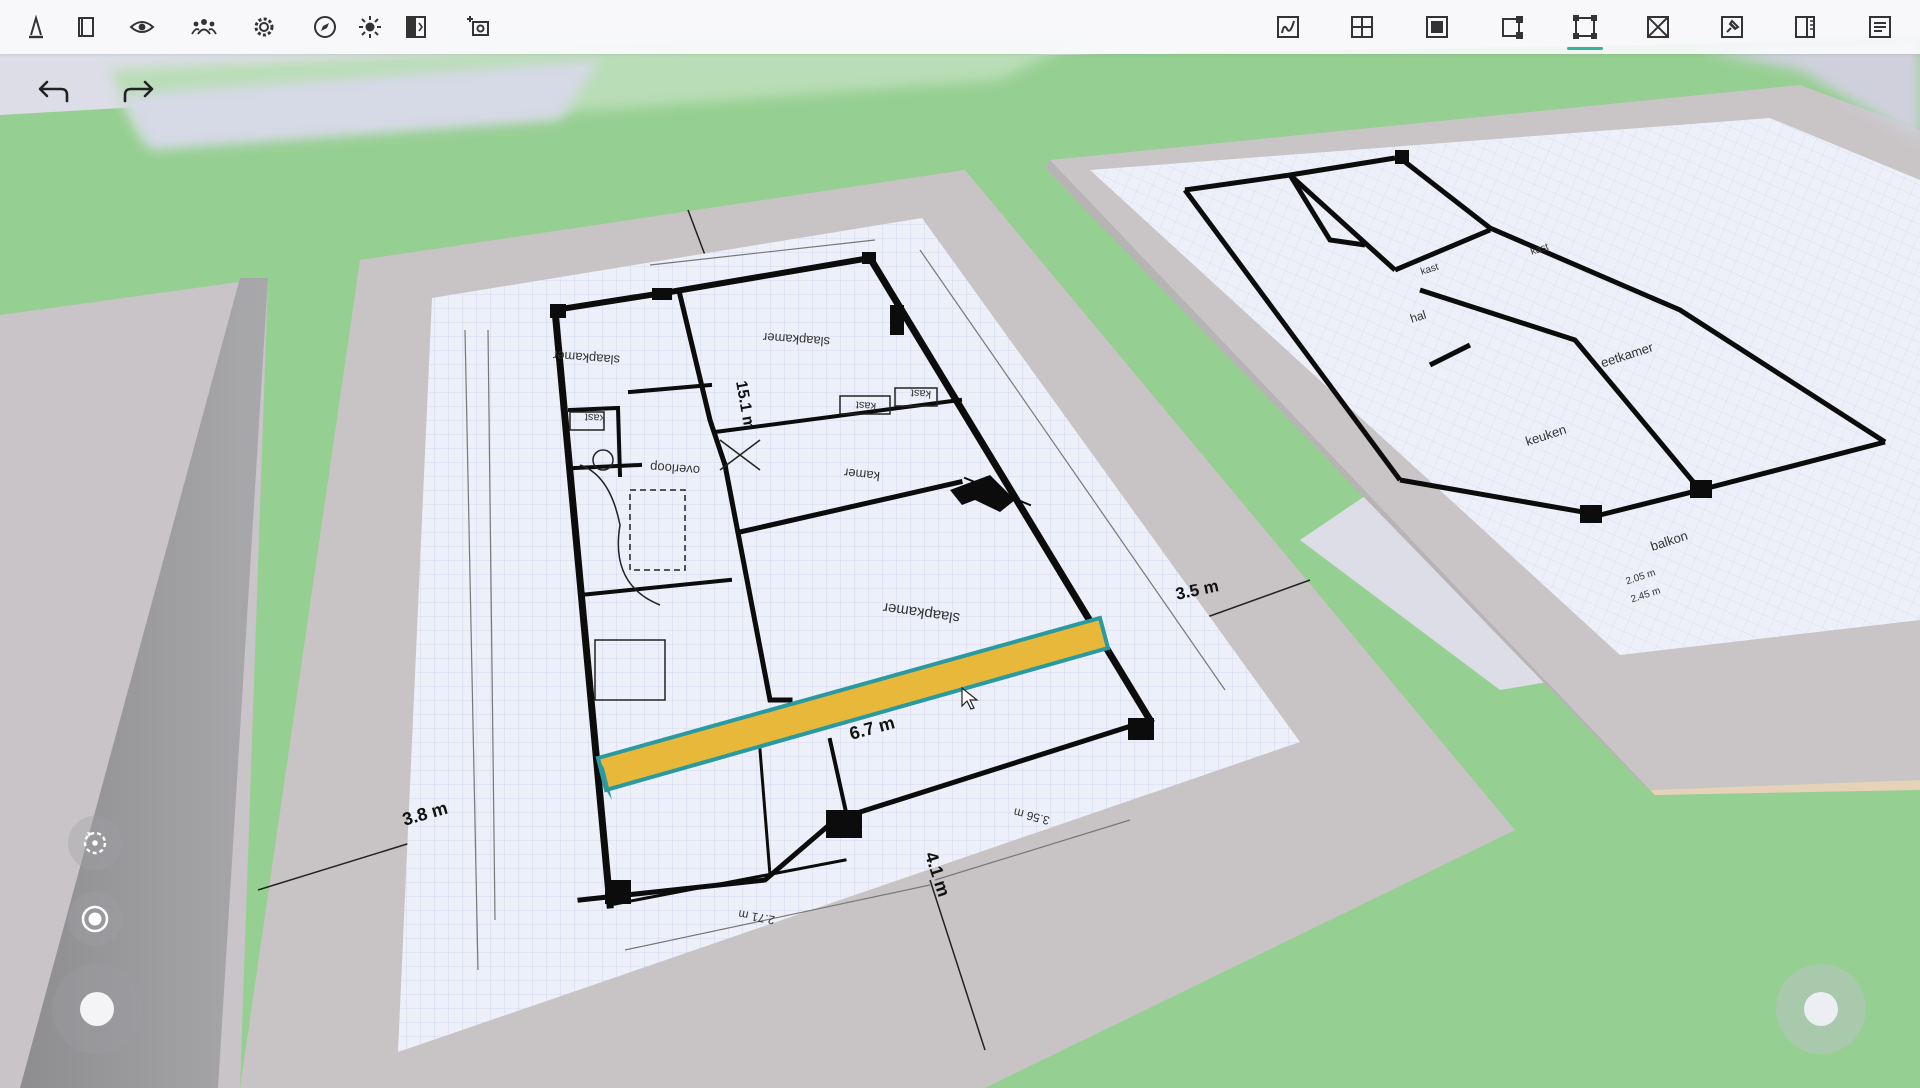 The height and width of the screenshot is (1088, 1920). I want to click on split-view-icon, so click(416, 27).